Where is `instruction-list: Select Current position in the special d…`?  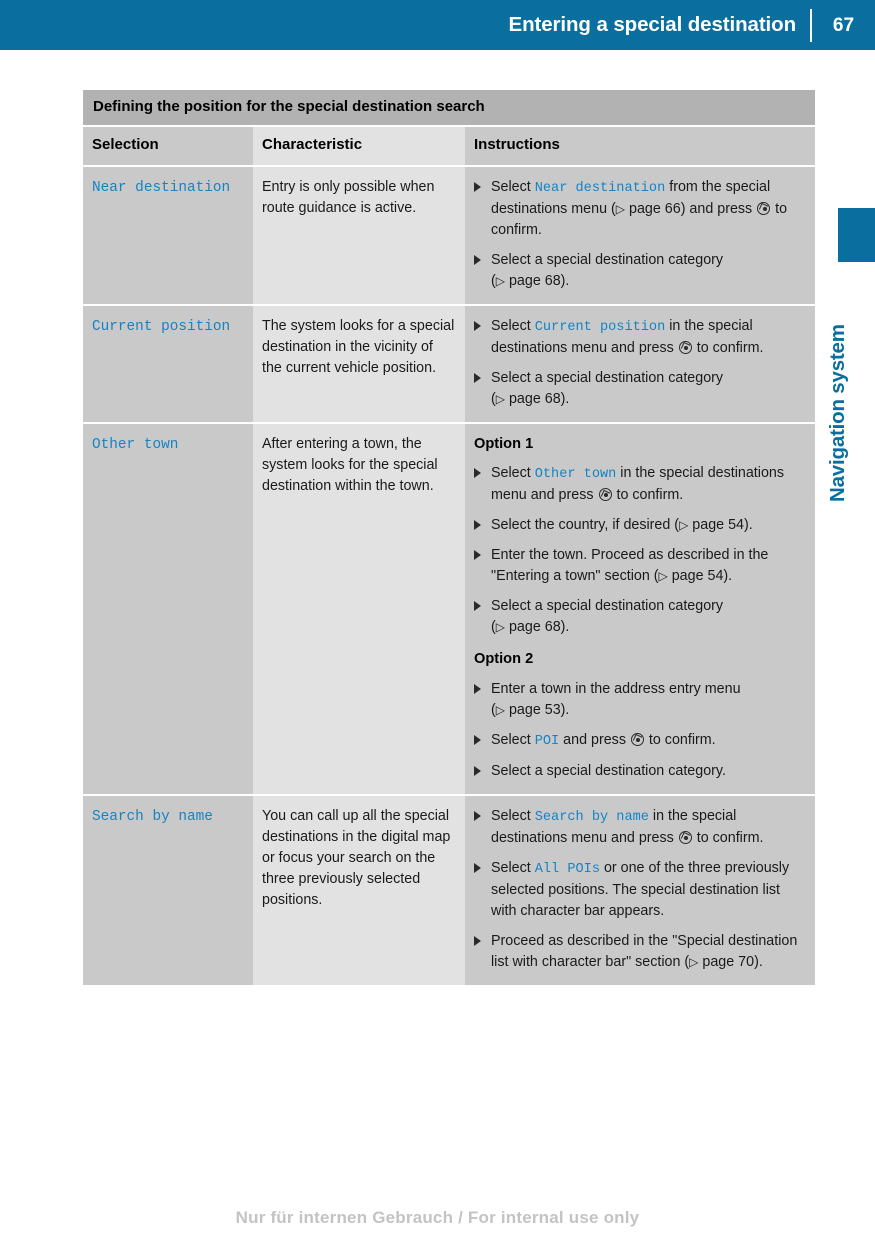
instruction-list: Select Current position in the special d… is located at coordinates (639, 363).